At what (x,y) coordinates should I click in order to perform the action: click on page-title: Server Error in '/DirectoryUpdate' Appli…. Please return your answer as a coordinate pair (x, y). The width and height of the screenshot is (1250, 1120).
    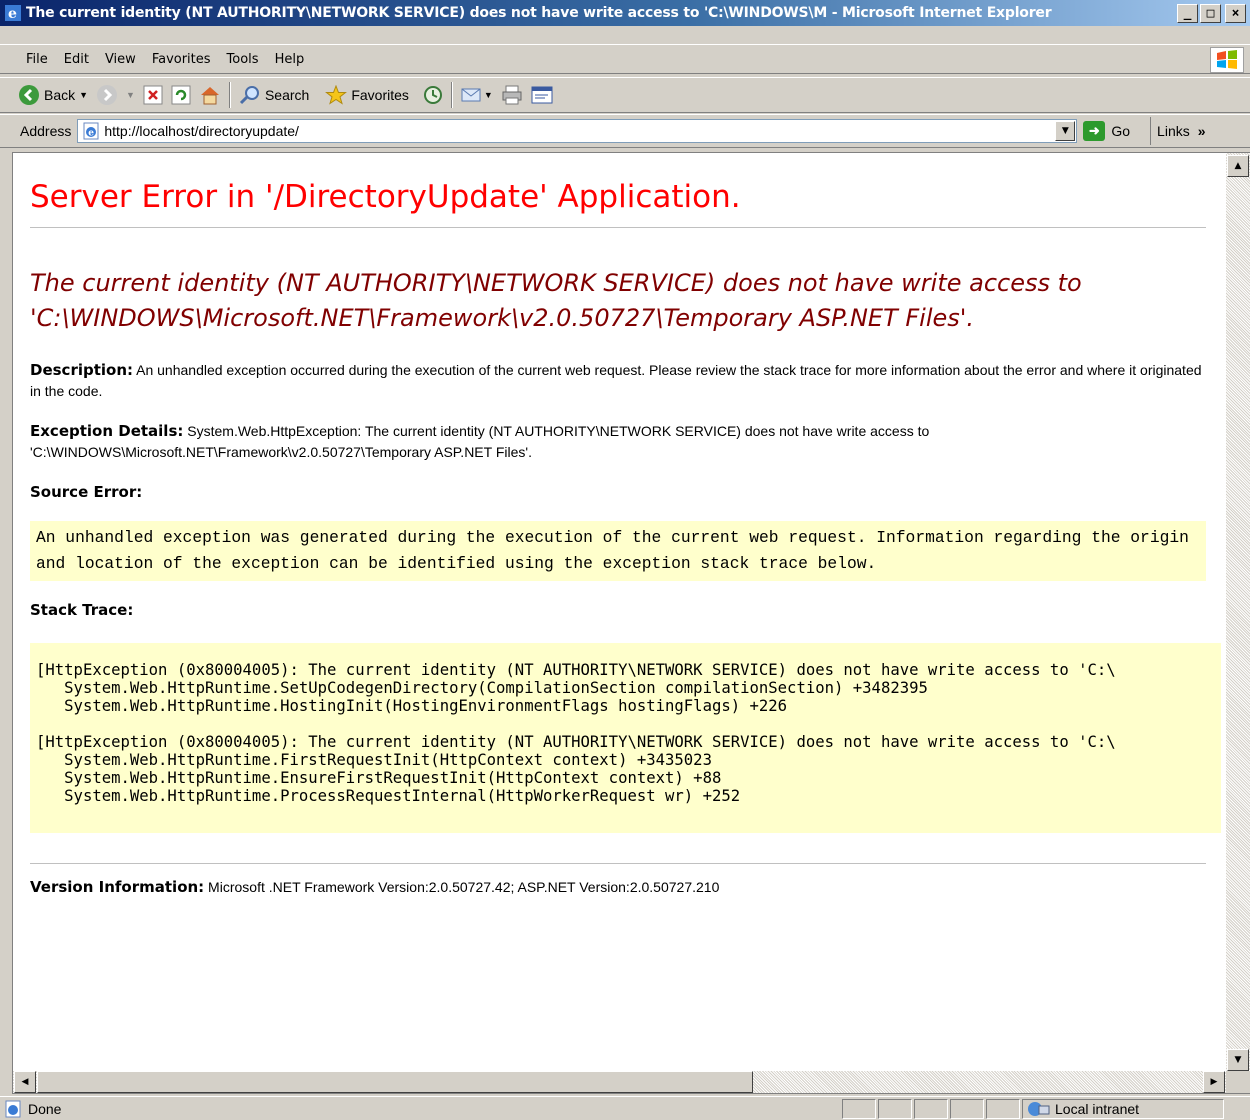
    Looking at the image, I should click on (385, 197).